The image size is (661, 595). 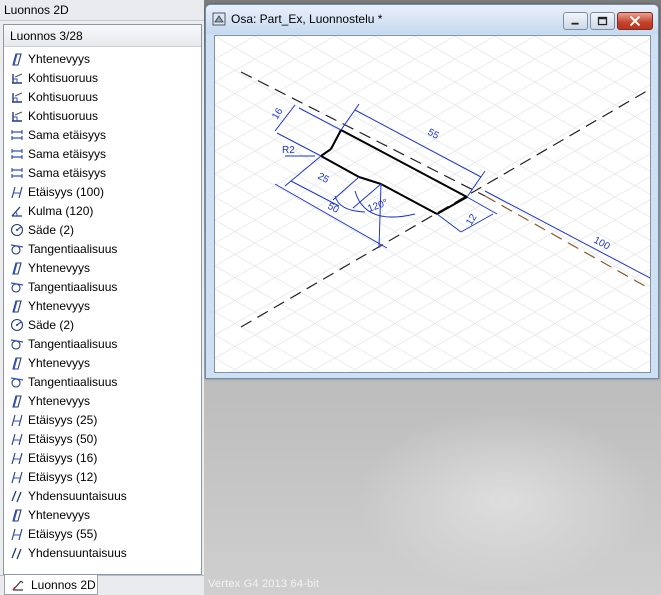 I want to click on panel-title: Luonnos 2D, so click(x=102, y=10).